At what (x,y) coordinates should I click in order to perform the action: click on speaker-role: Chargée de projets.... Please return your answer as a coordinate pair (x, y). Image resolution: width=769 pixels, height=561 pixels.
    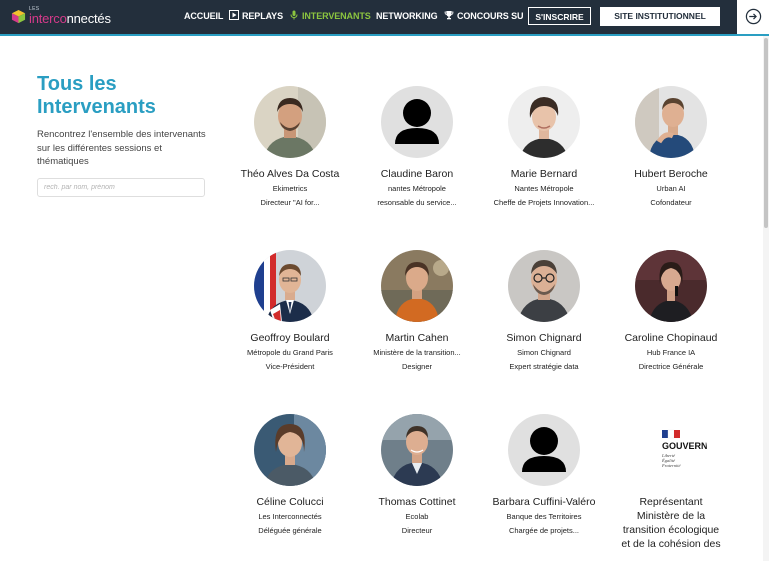
    Looking at the image, I should click on (544, 530).